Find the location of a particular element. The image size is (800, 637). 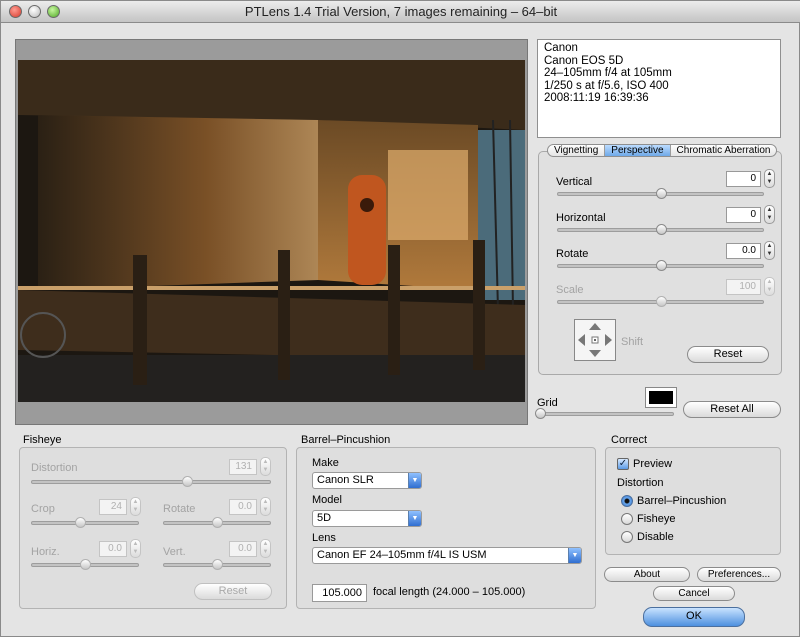

fisheye-rotate-slider is located at coordinates (217, 522).